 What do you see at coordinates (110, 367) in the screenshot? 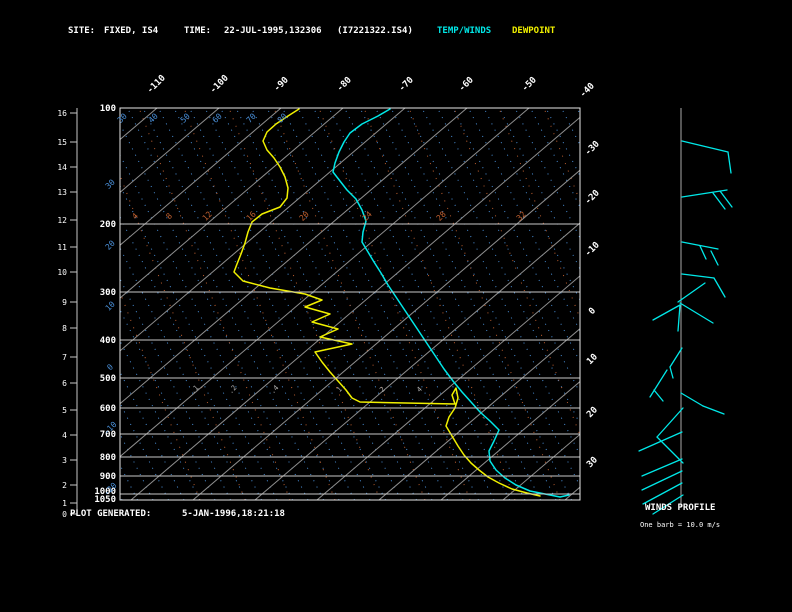
I see `theta-label-left: 0` at bounding box center [110, 367].